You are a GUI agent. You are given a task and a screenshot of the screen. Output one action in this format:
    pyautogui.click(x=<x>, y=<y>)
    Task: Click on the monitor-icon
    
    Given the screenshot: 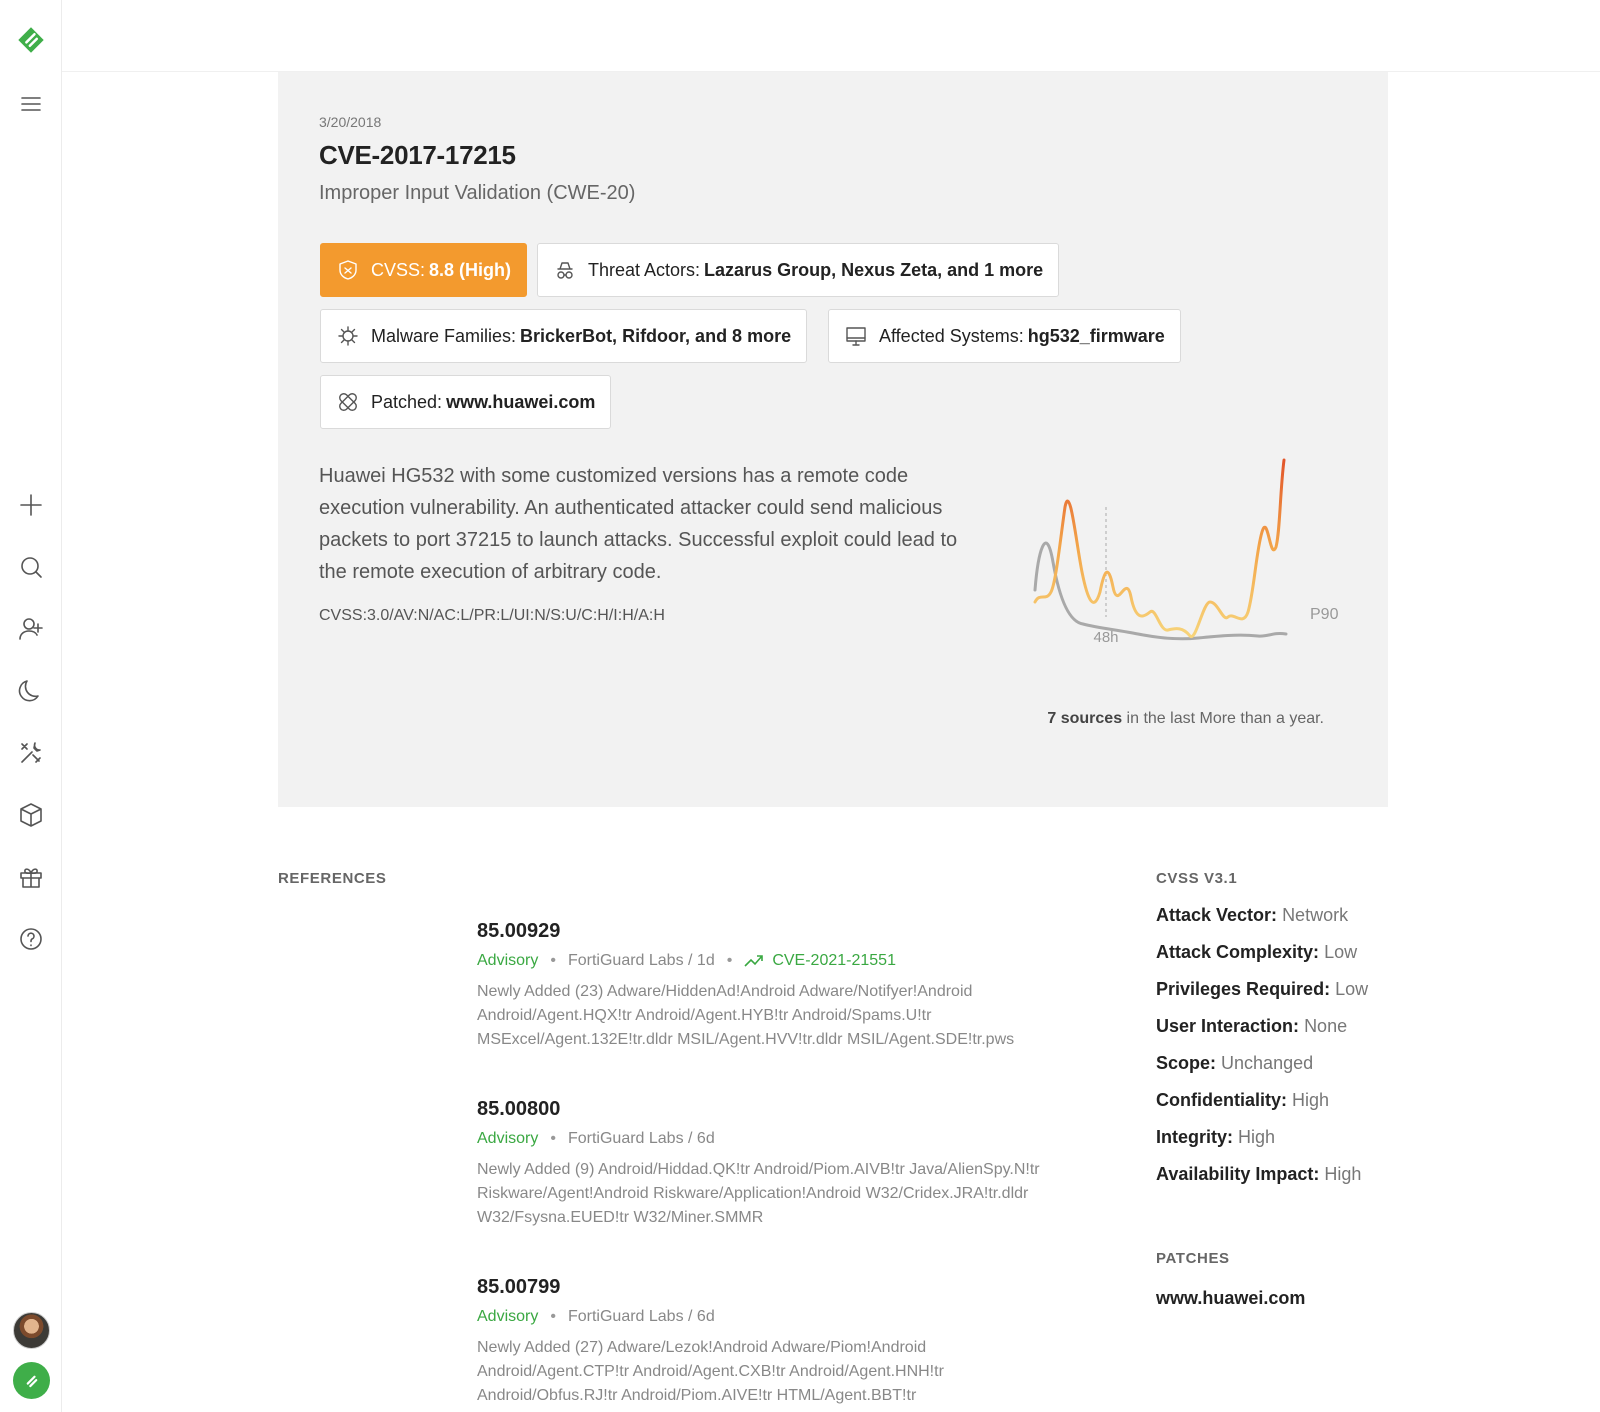 What is the action you would take?
    pyautogui.click(x=856, y=336)
    